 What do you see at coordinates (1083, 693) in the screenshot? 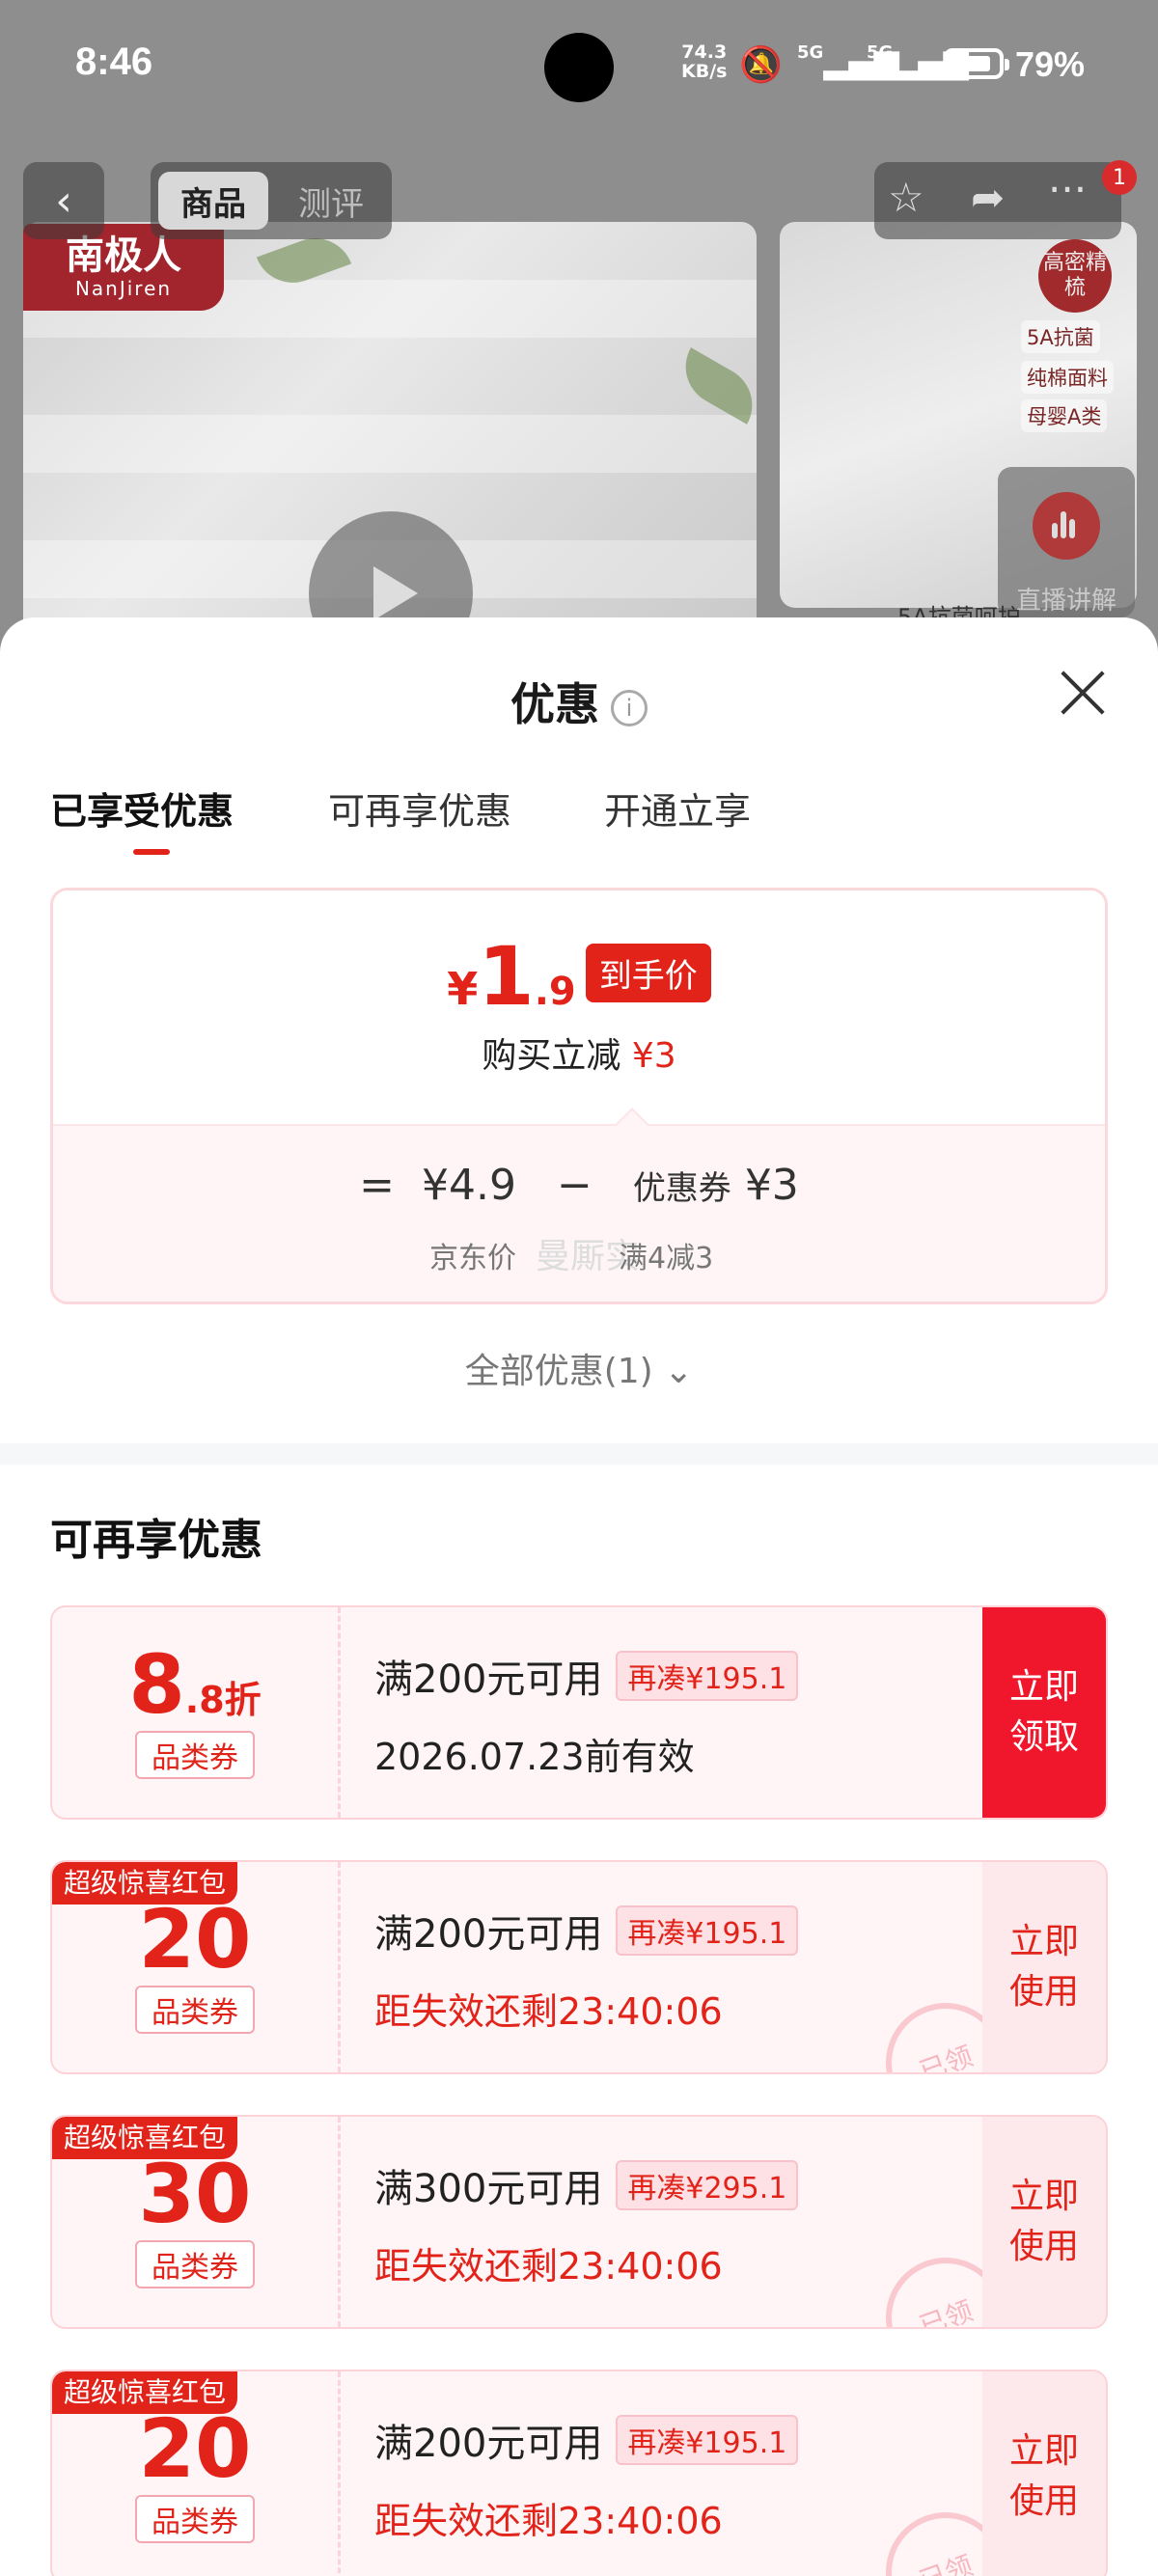
I see `close-icon` at bounding box center [1083, 693].